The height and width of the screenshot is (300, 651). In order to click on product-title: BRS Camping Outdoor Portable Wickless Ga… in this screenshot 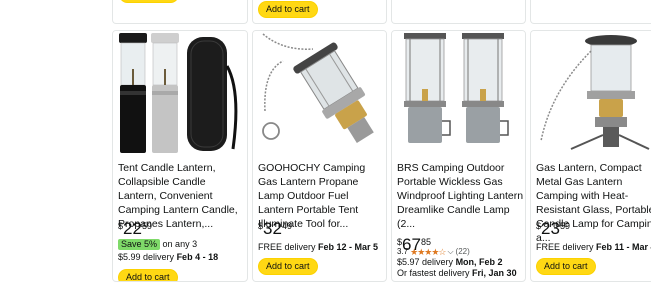, I will do `click(460, 196)`.